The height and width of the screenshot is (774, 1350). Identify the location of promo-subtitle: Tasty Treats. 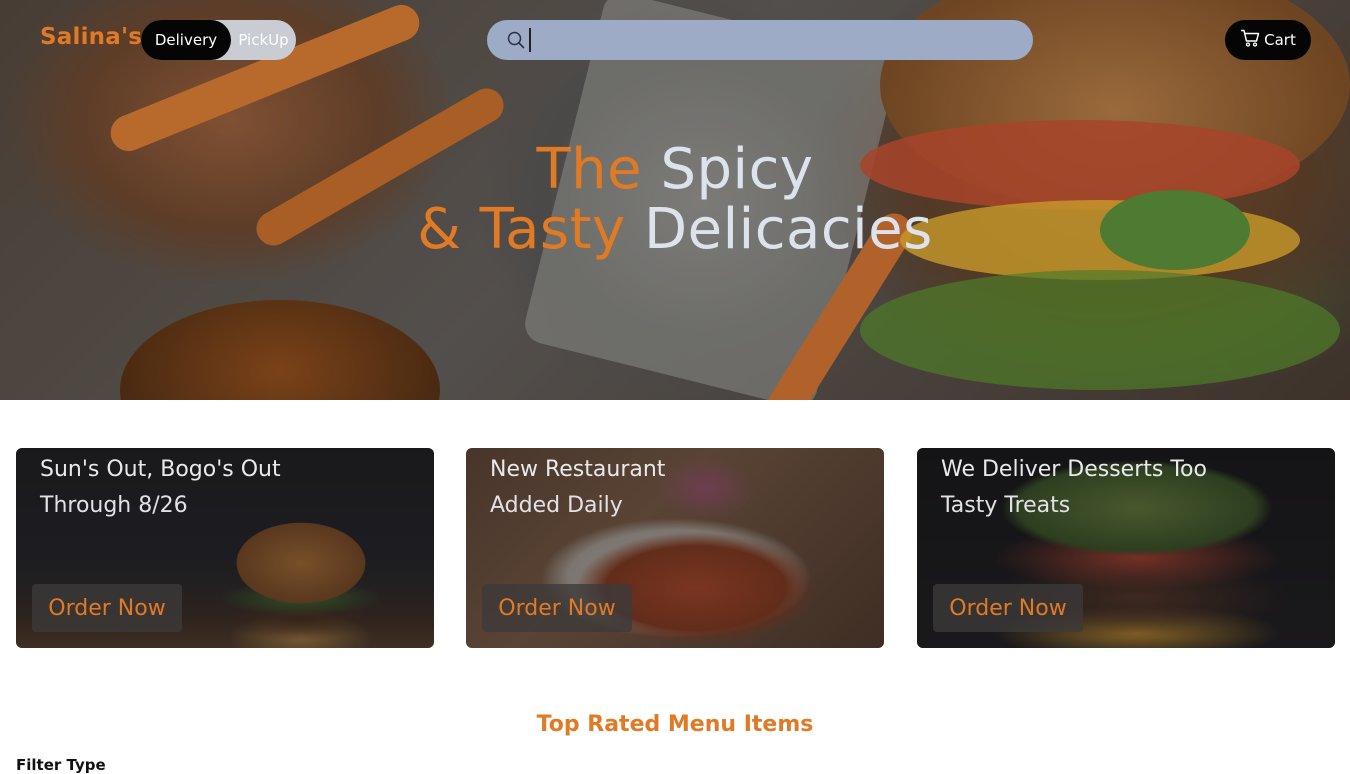
(1006, 505).